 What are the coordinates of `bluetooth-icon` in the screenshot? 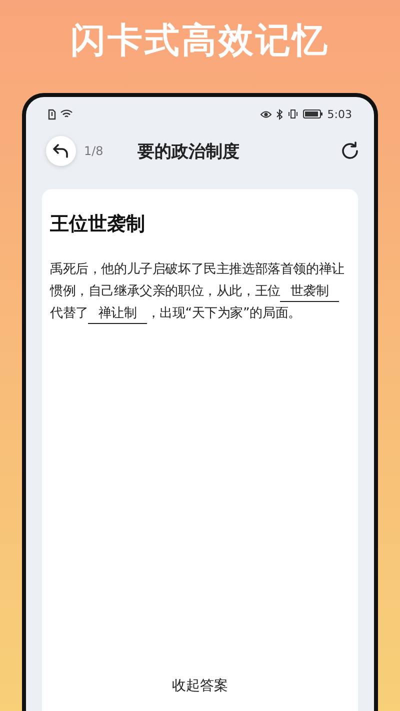 It's located at (280, 114).